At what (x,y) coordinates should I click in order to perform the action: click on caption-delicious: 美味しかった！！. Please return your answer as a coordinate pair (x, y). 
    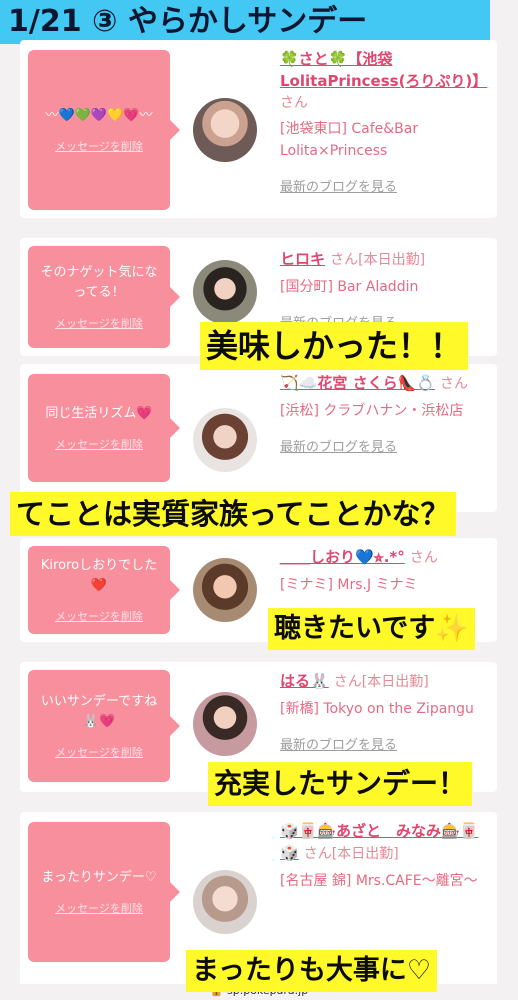
    Looking at the image, I should click on (334, 346).